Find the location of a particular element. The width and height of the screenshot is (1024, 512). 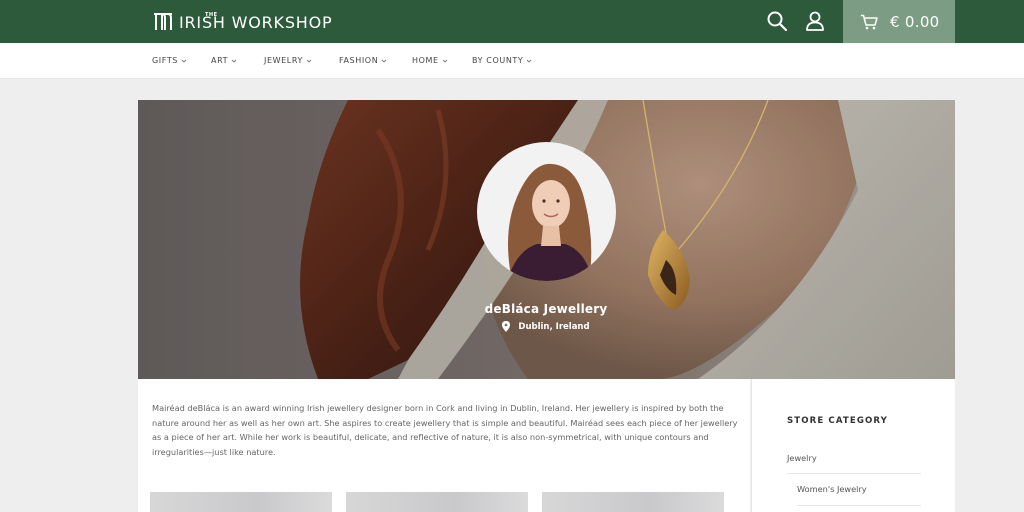

category-jewelry: Jewelry is located at coordinates (802, 458).